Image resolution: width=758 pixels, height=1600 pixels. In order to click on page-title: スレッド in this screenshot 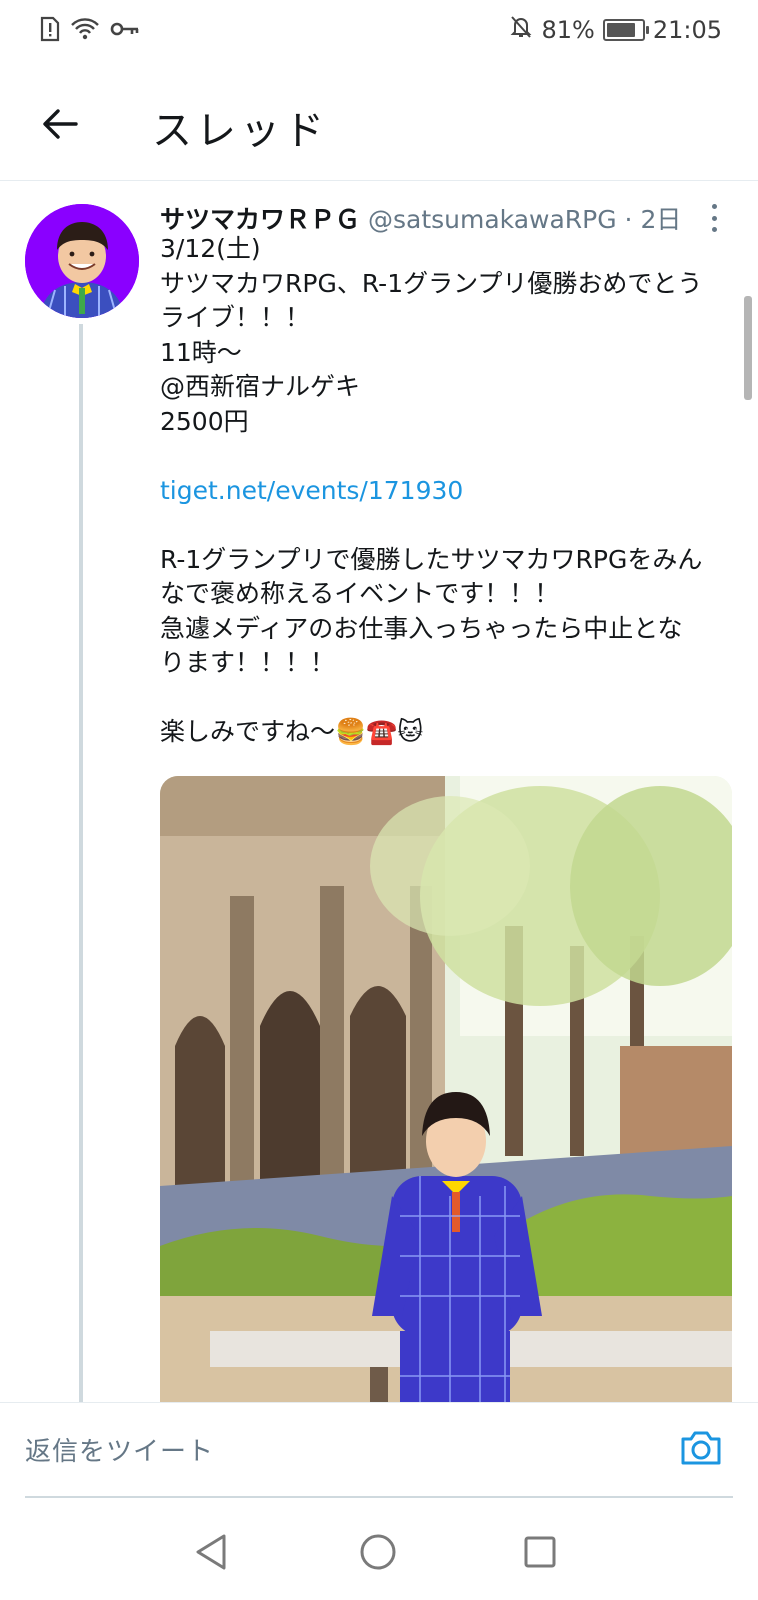, I will do `click(240, 131)`.